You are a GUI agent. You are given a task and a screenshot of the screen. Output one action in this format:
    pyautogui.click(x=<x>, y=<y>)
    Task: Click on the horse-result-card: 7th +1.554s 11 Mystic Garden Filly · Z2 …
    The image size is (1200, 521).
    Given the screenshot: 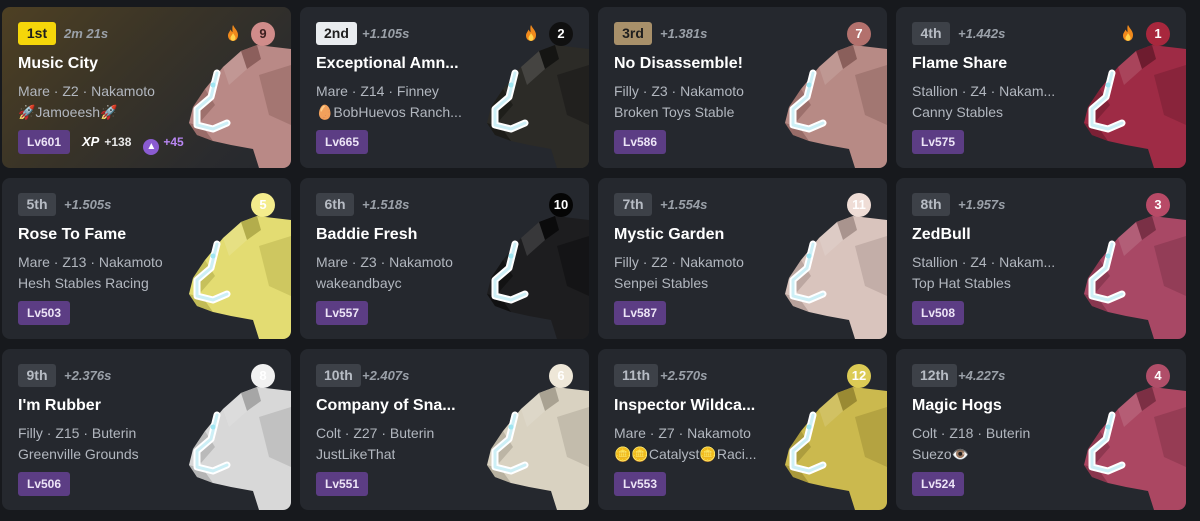 What is the action you would take?
    pyautogui.click(x=742, y=258)
    